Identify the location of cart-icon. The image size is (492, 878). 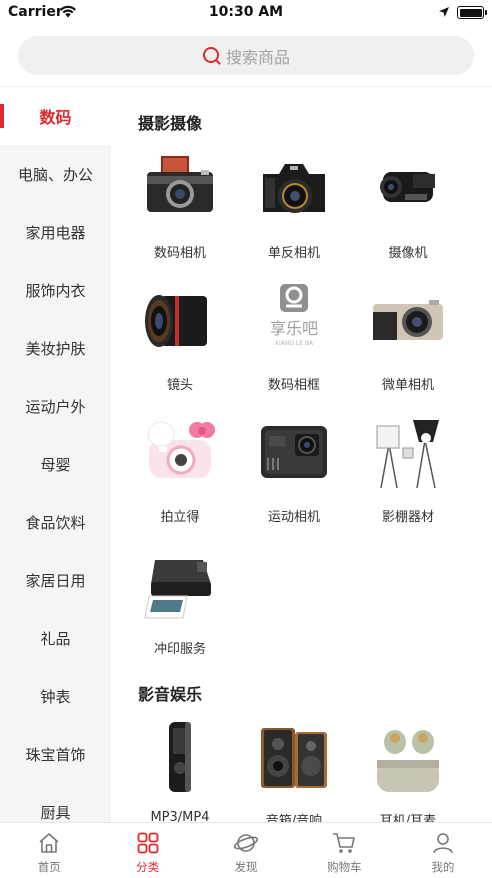
(344, 843).